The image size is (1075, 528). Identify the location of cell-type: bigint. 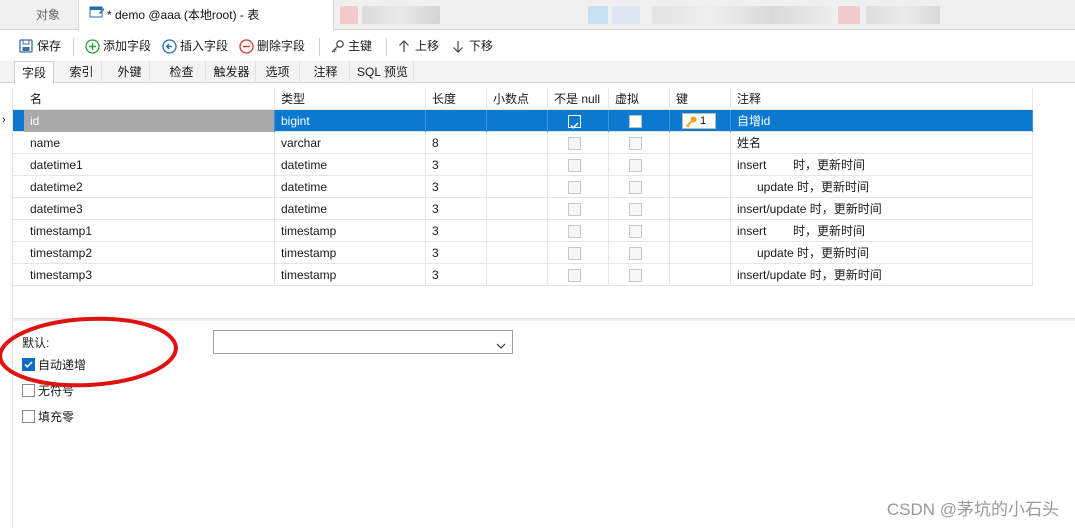
(350, 121).